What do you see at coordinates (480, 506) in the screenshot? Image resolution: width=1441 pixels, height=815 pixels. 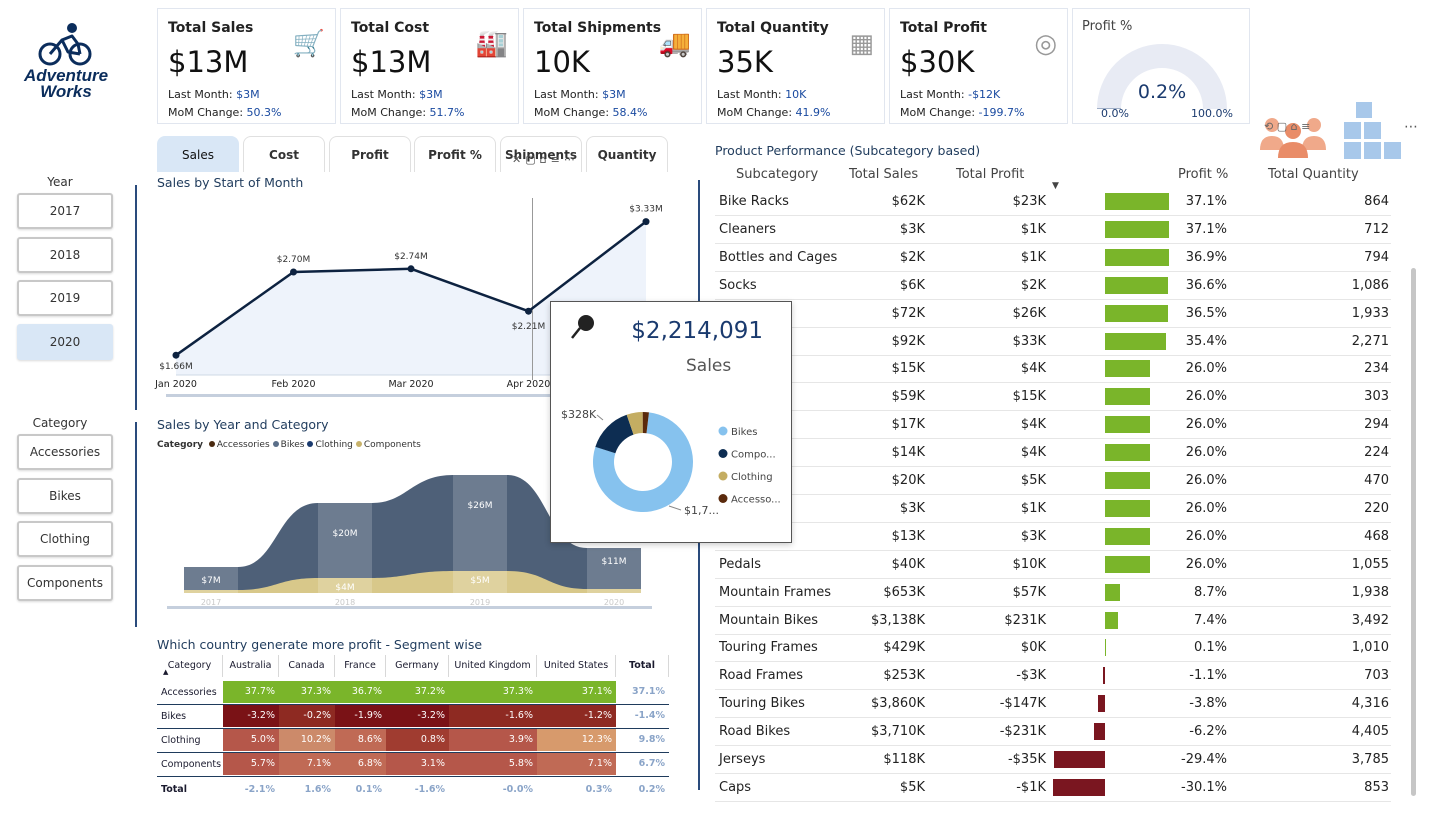 I see `total-label: $26M` at bounding box center [480, 506].